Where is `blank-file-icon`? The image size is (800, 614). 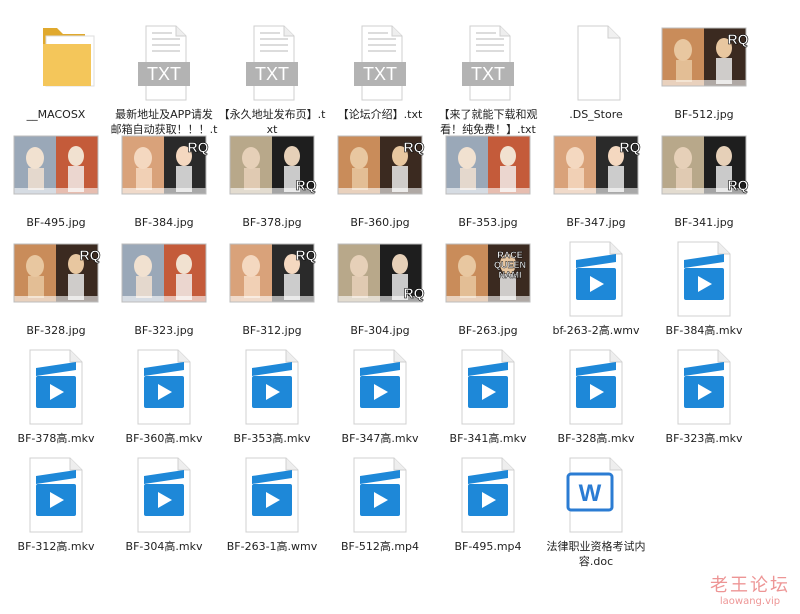
blank-file-icon is located at coordinates (596, 63).